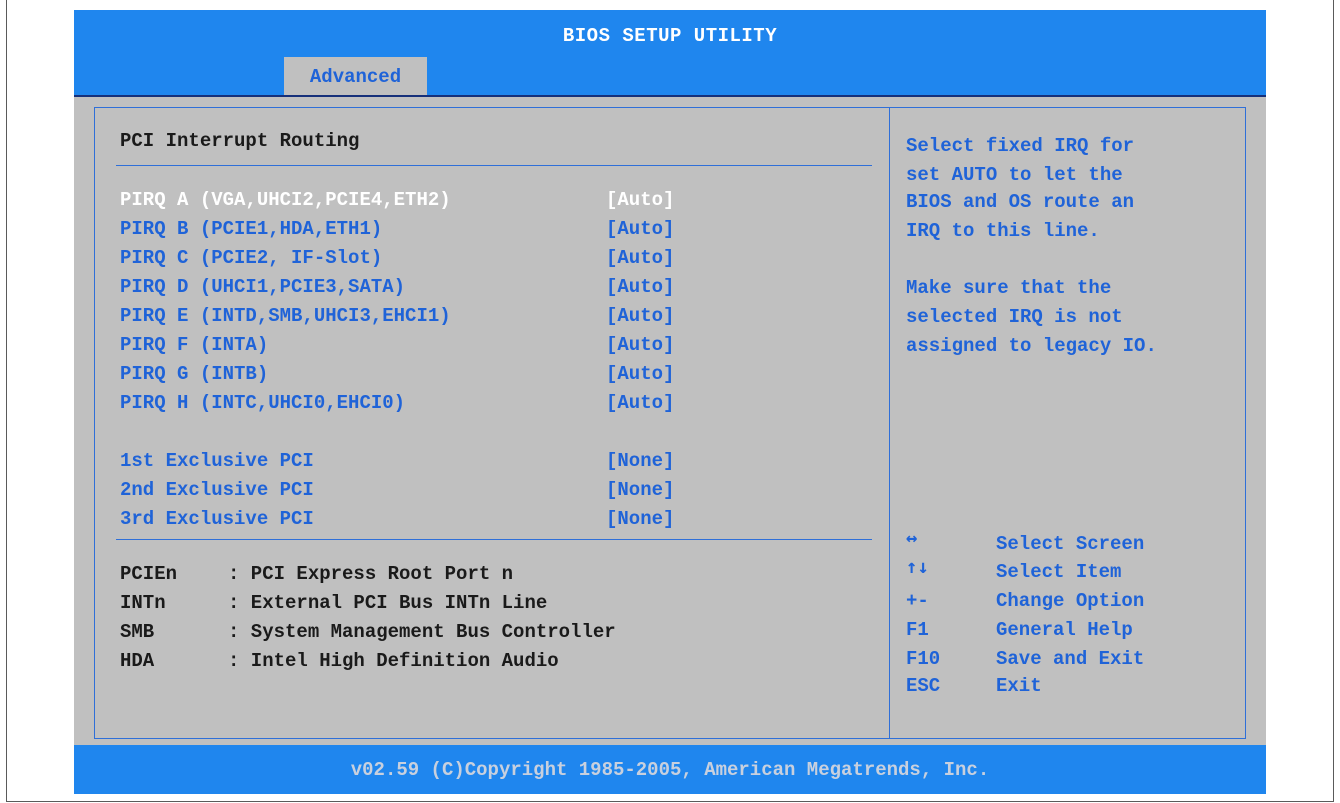  Describe the element at coordinates (640, 229) in the screenshot. I see `pirq-b-value: [Auto]` at that location.